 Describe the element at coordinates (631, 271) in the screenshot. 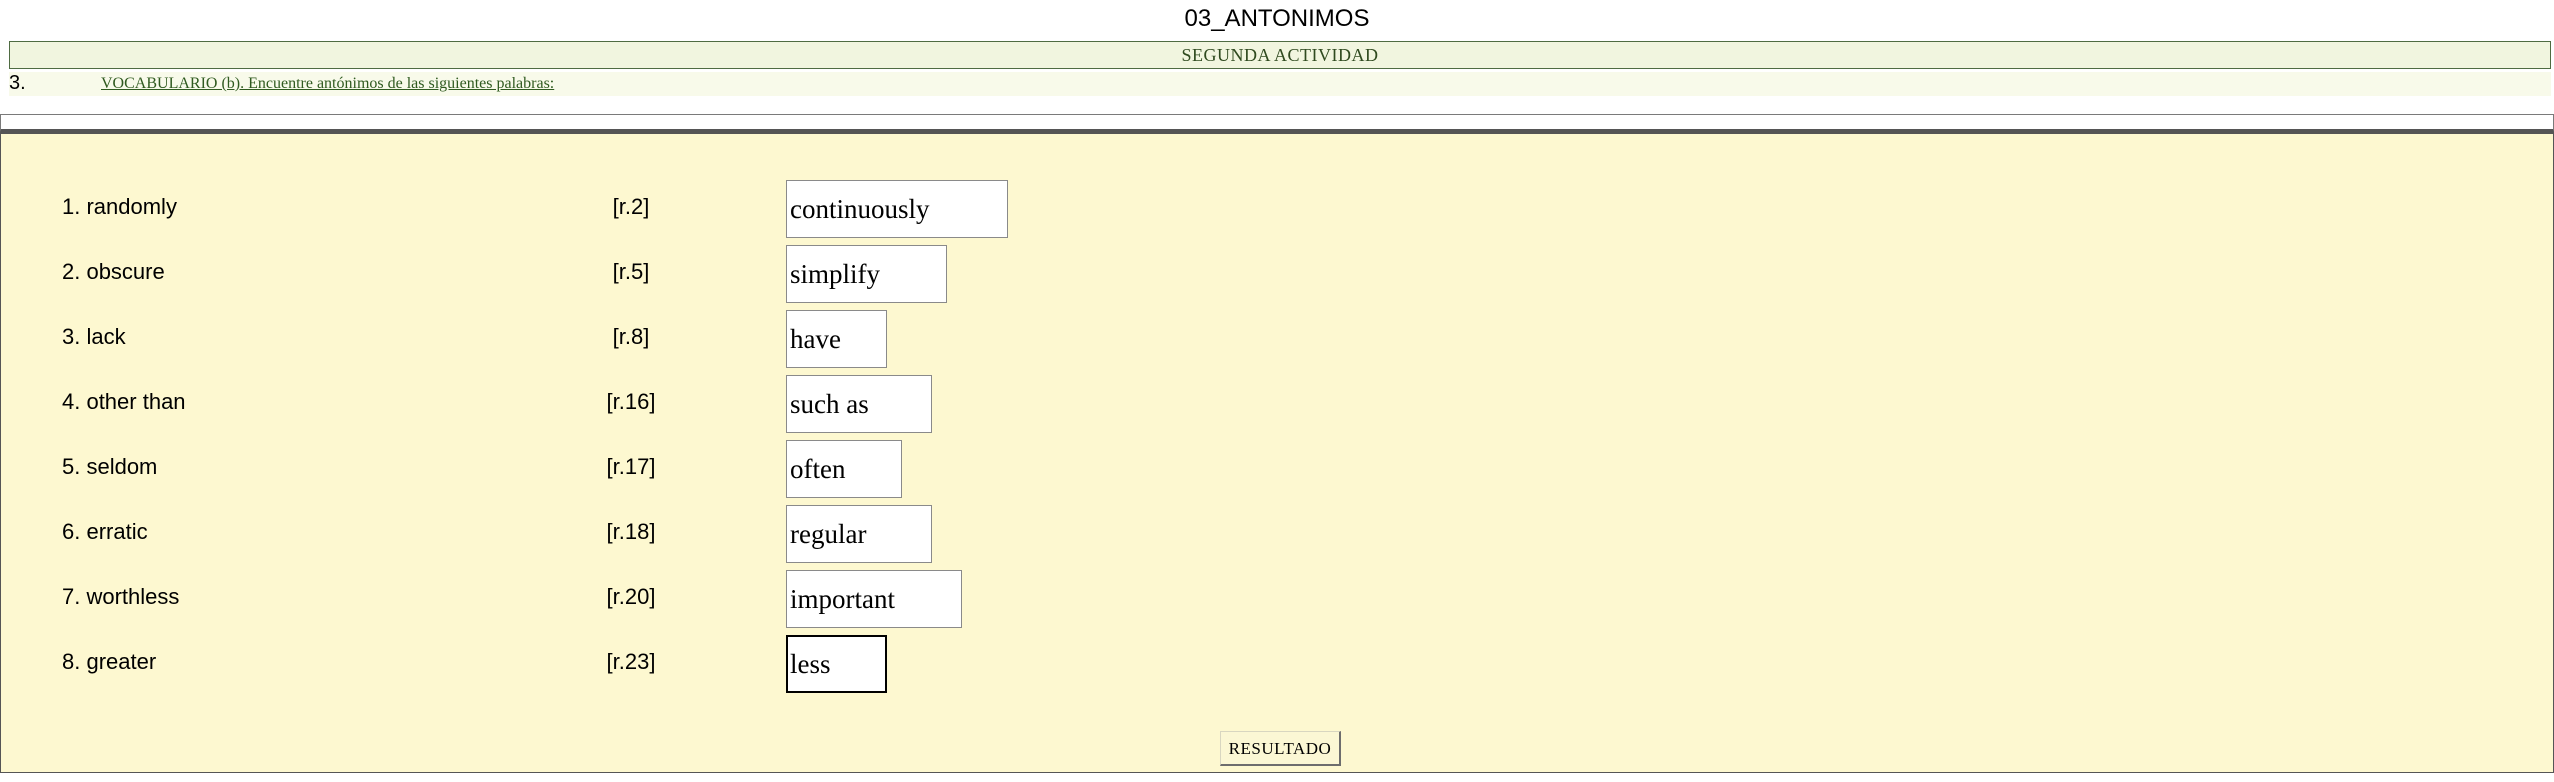

I see `item-reference: [r.5]` at that location.